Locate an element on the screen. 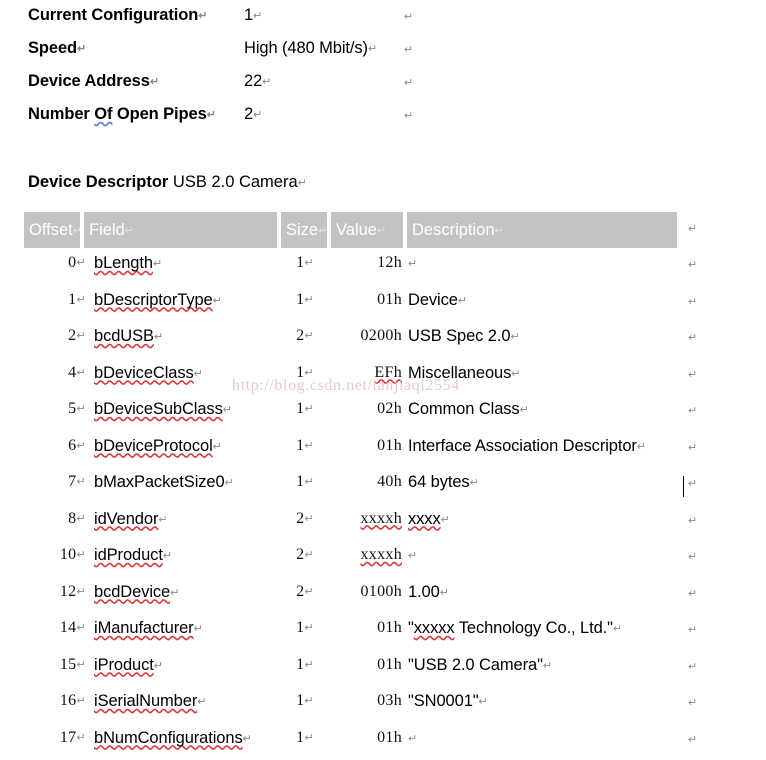 This screenshot has height=760, width=766. cell-value: 12h is located at coordinates (363, 263).